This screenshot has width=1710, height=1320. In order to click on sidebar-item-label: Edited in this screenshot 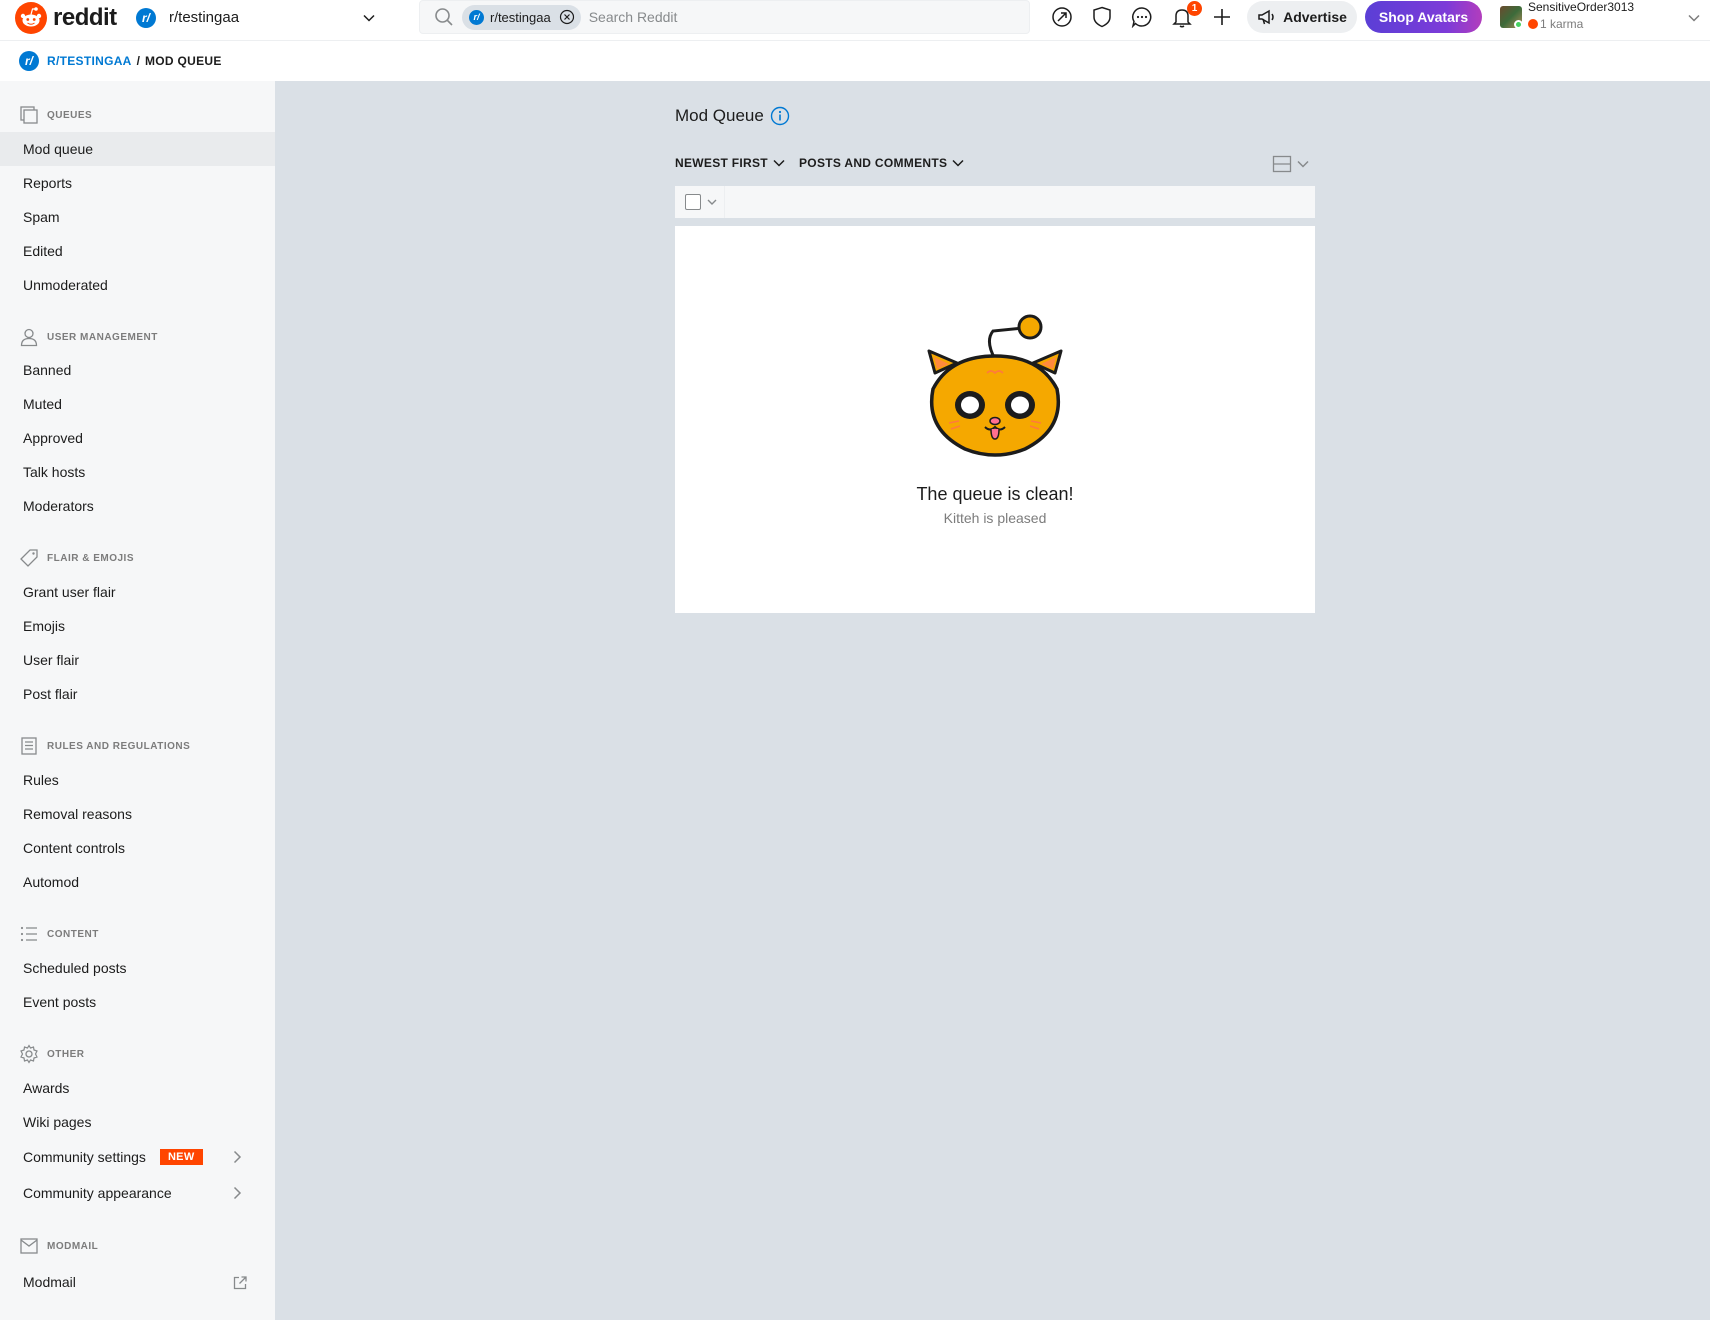, I will do `click(43, 251)`.